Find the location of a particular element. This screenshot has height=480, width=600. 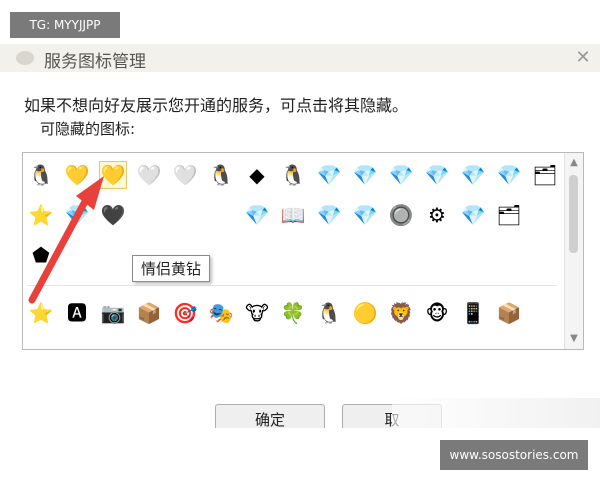

bottom-right-tag: www.sosostories.com is located at coordinates (514, 455).